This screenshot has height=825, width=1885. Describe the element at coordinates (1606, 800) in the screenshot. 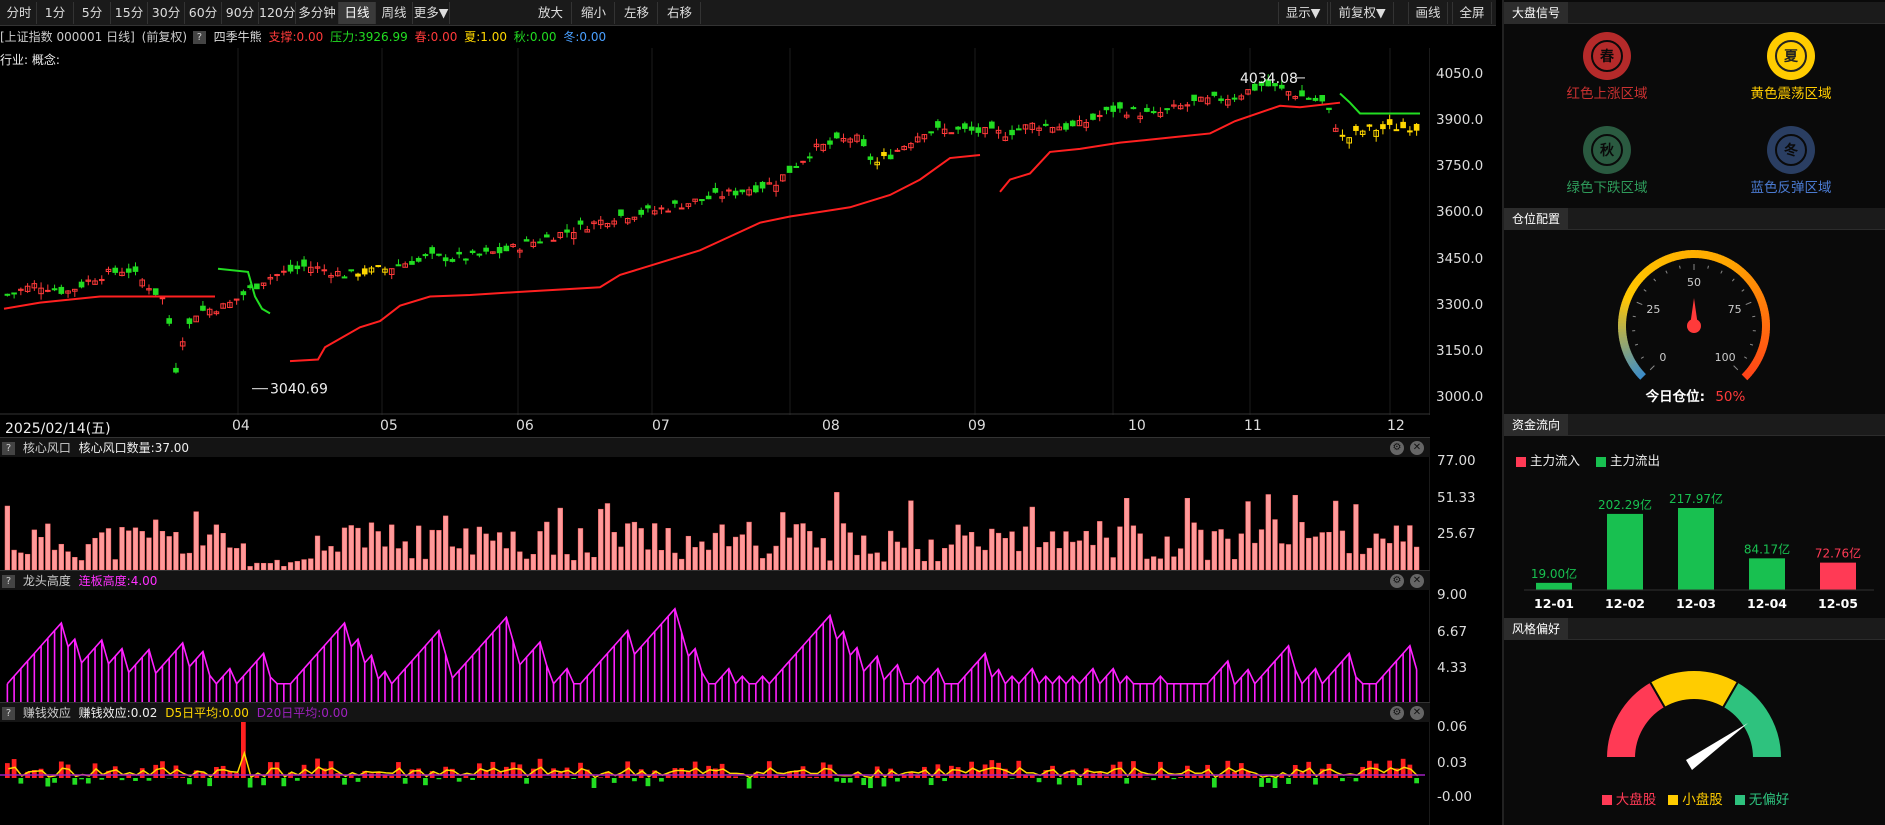

I see `legend-swatch` at that location.